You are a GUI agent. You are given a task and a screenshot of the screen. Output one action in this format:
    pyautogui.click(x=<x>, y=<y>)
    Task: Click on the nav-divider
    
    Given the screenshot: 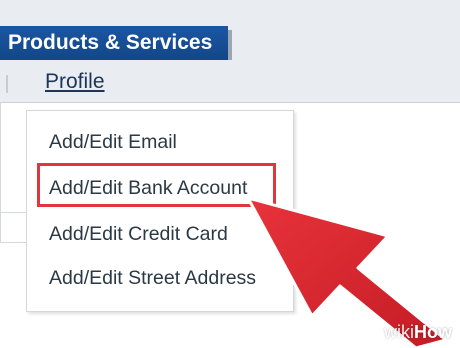 What is the action you would take?
    pyautogui.click(x=7, y=84)
    